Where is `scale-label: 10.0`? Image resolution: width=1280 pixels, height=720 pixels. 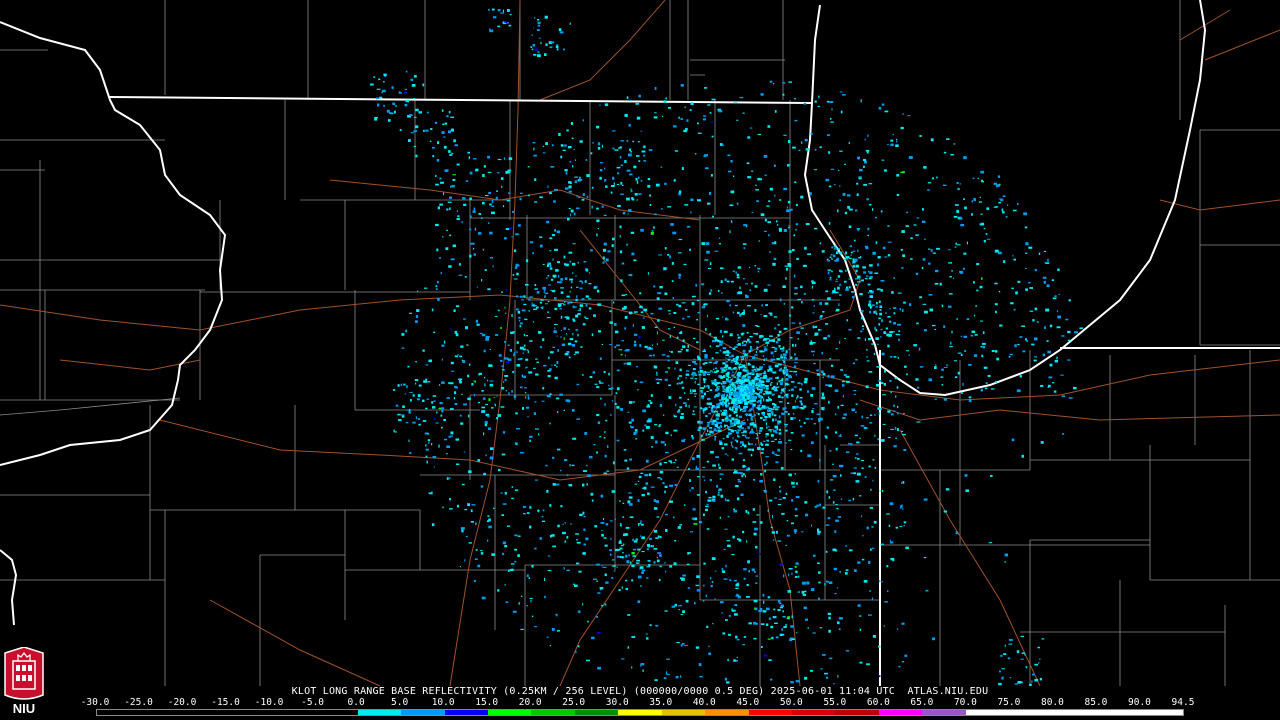
scale-label: 10.0 is located at coordinates (443, 702).